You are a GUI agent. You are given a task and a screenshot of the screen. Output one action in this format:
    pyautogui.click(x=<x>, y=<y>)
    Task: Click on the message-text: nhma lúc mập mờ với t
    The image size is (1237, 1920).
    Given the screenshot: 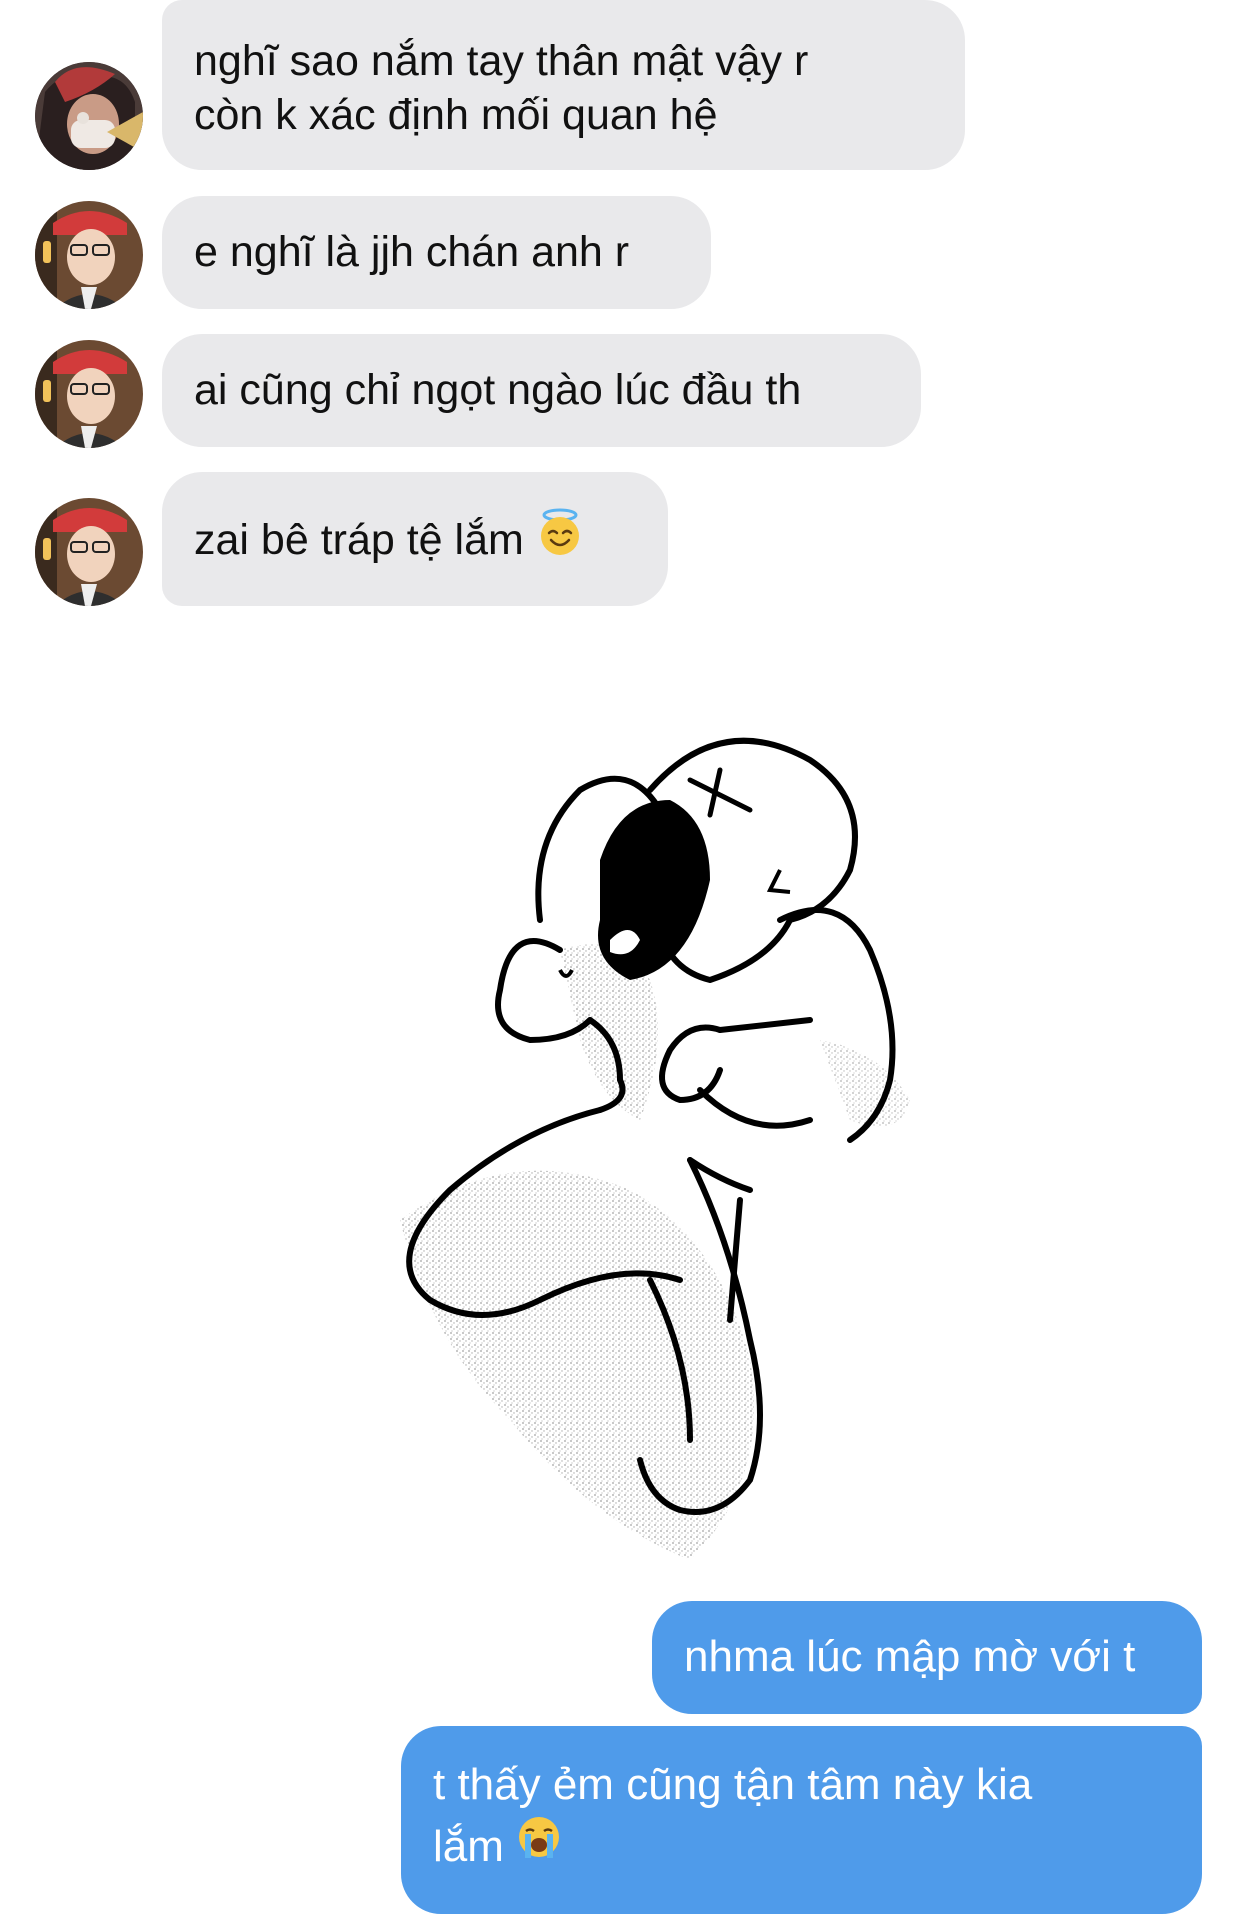 What is the action you would take?
    pyautogui.click(x=910, y=1656)
    